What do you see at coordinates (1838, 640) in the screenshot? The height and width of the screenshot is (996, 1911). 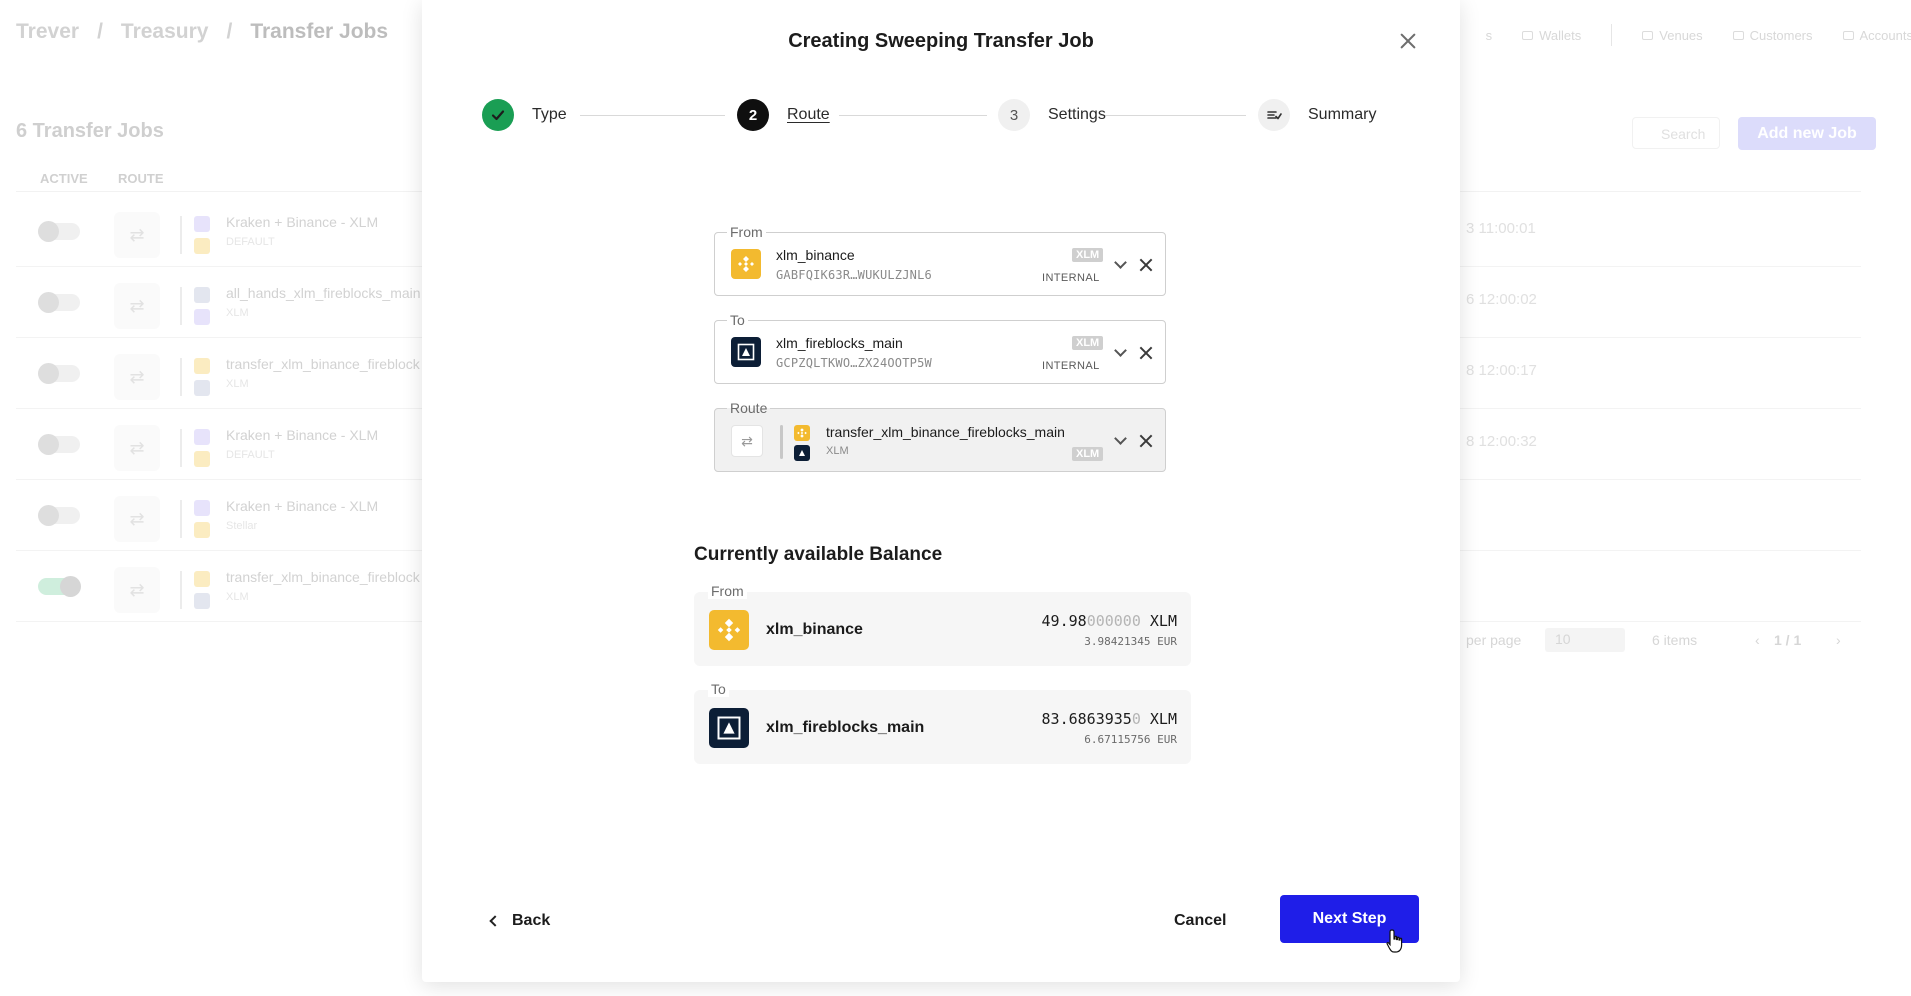 I see `next-page-icon: ›` at bounding box center [1838, 640].